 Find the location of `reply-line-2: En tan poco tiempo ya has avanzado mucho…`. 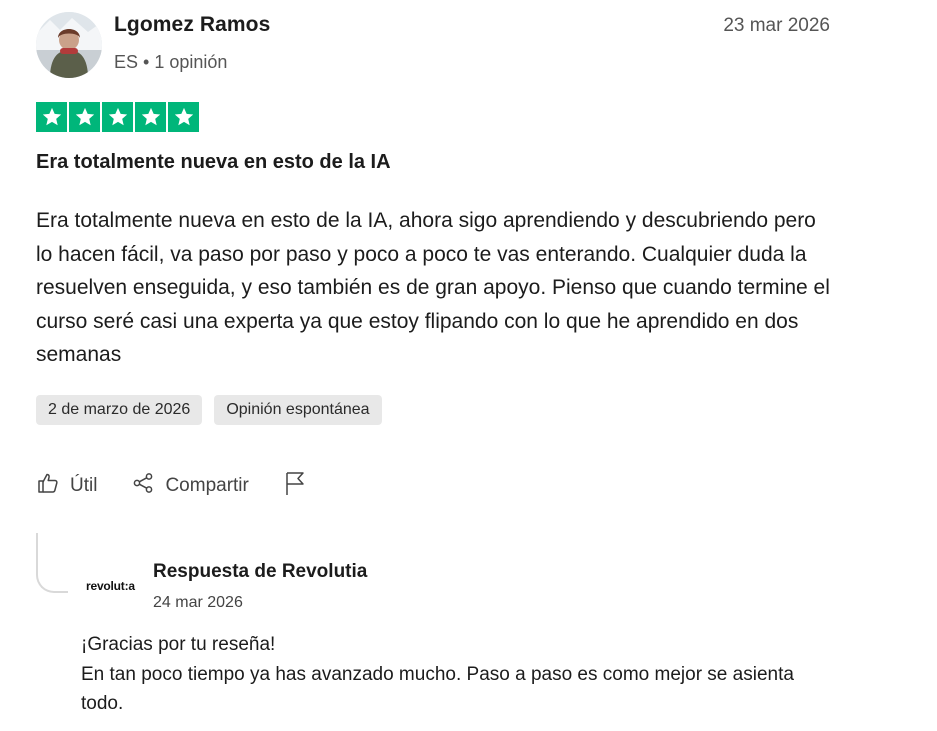

reply-line-2: En tan poco tiempo ya has avanzado mucho… is located at coordinates (437, 689).